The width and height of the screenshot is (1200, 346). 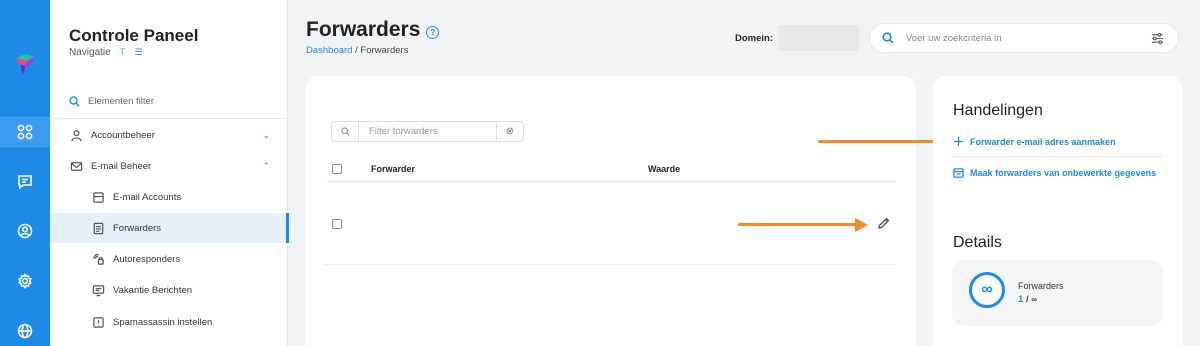 I want to click on user-icon, so click(x=76, y=135).